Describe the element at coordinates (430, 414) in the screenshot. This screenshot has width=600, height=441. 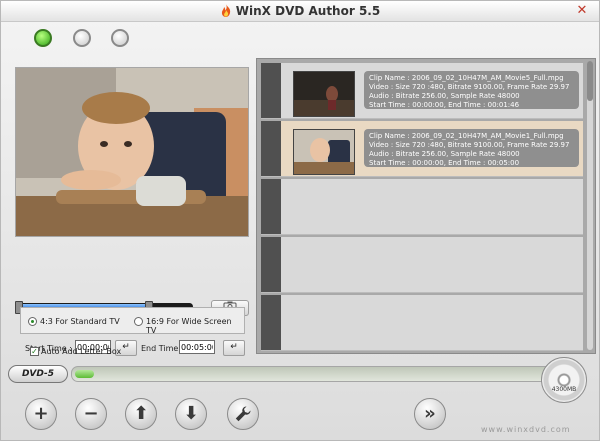
I see `next-step-button: »` at that location.